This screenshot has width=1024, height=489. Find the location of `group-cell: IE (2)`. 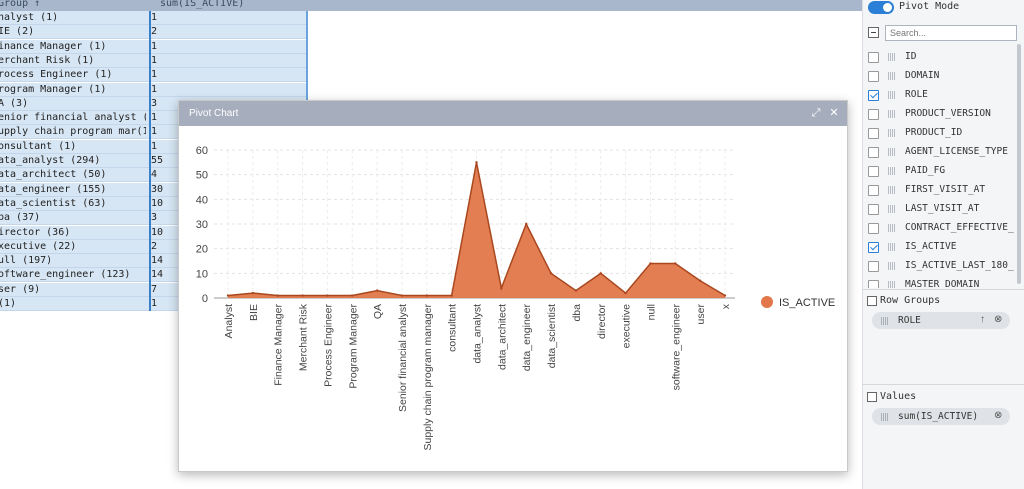

group-cell: IE (2) is located at coordinates (73, 31).